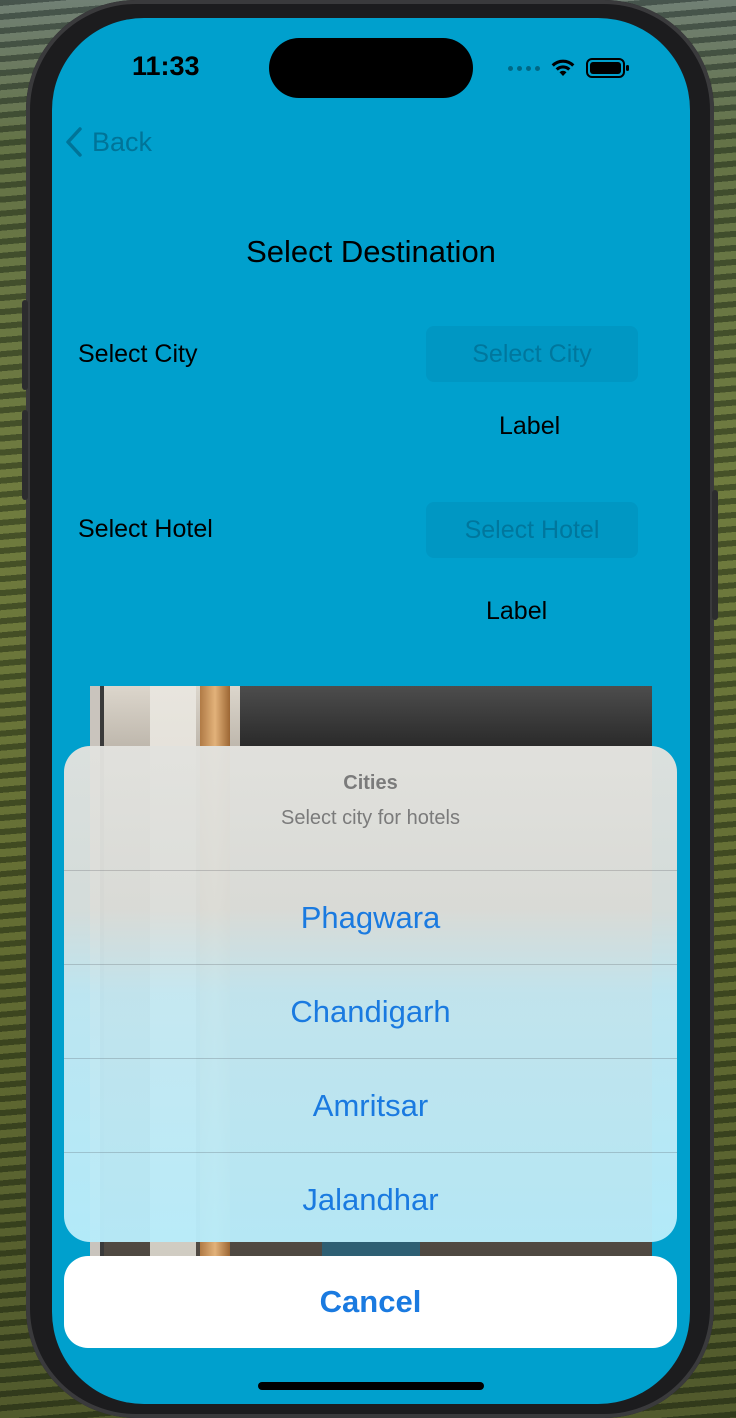 Image resolution: width=736 pixels, height=1418 pixels. Describe the element at coordinates (517, 611) in the screenshot. I see `hotel-value-label: Label` at that location.